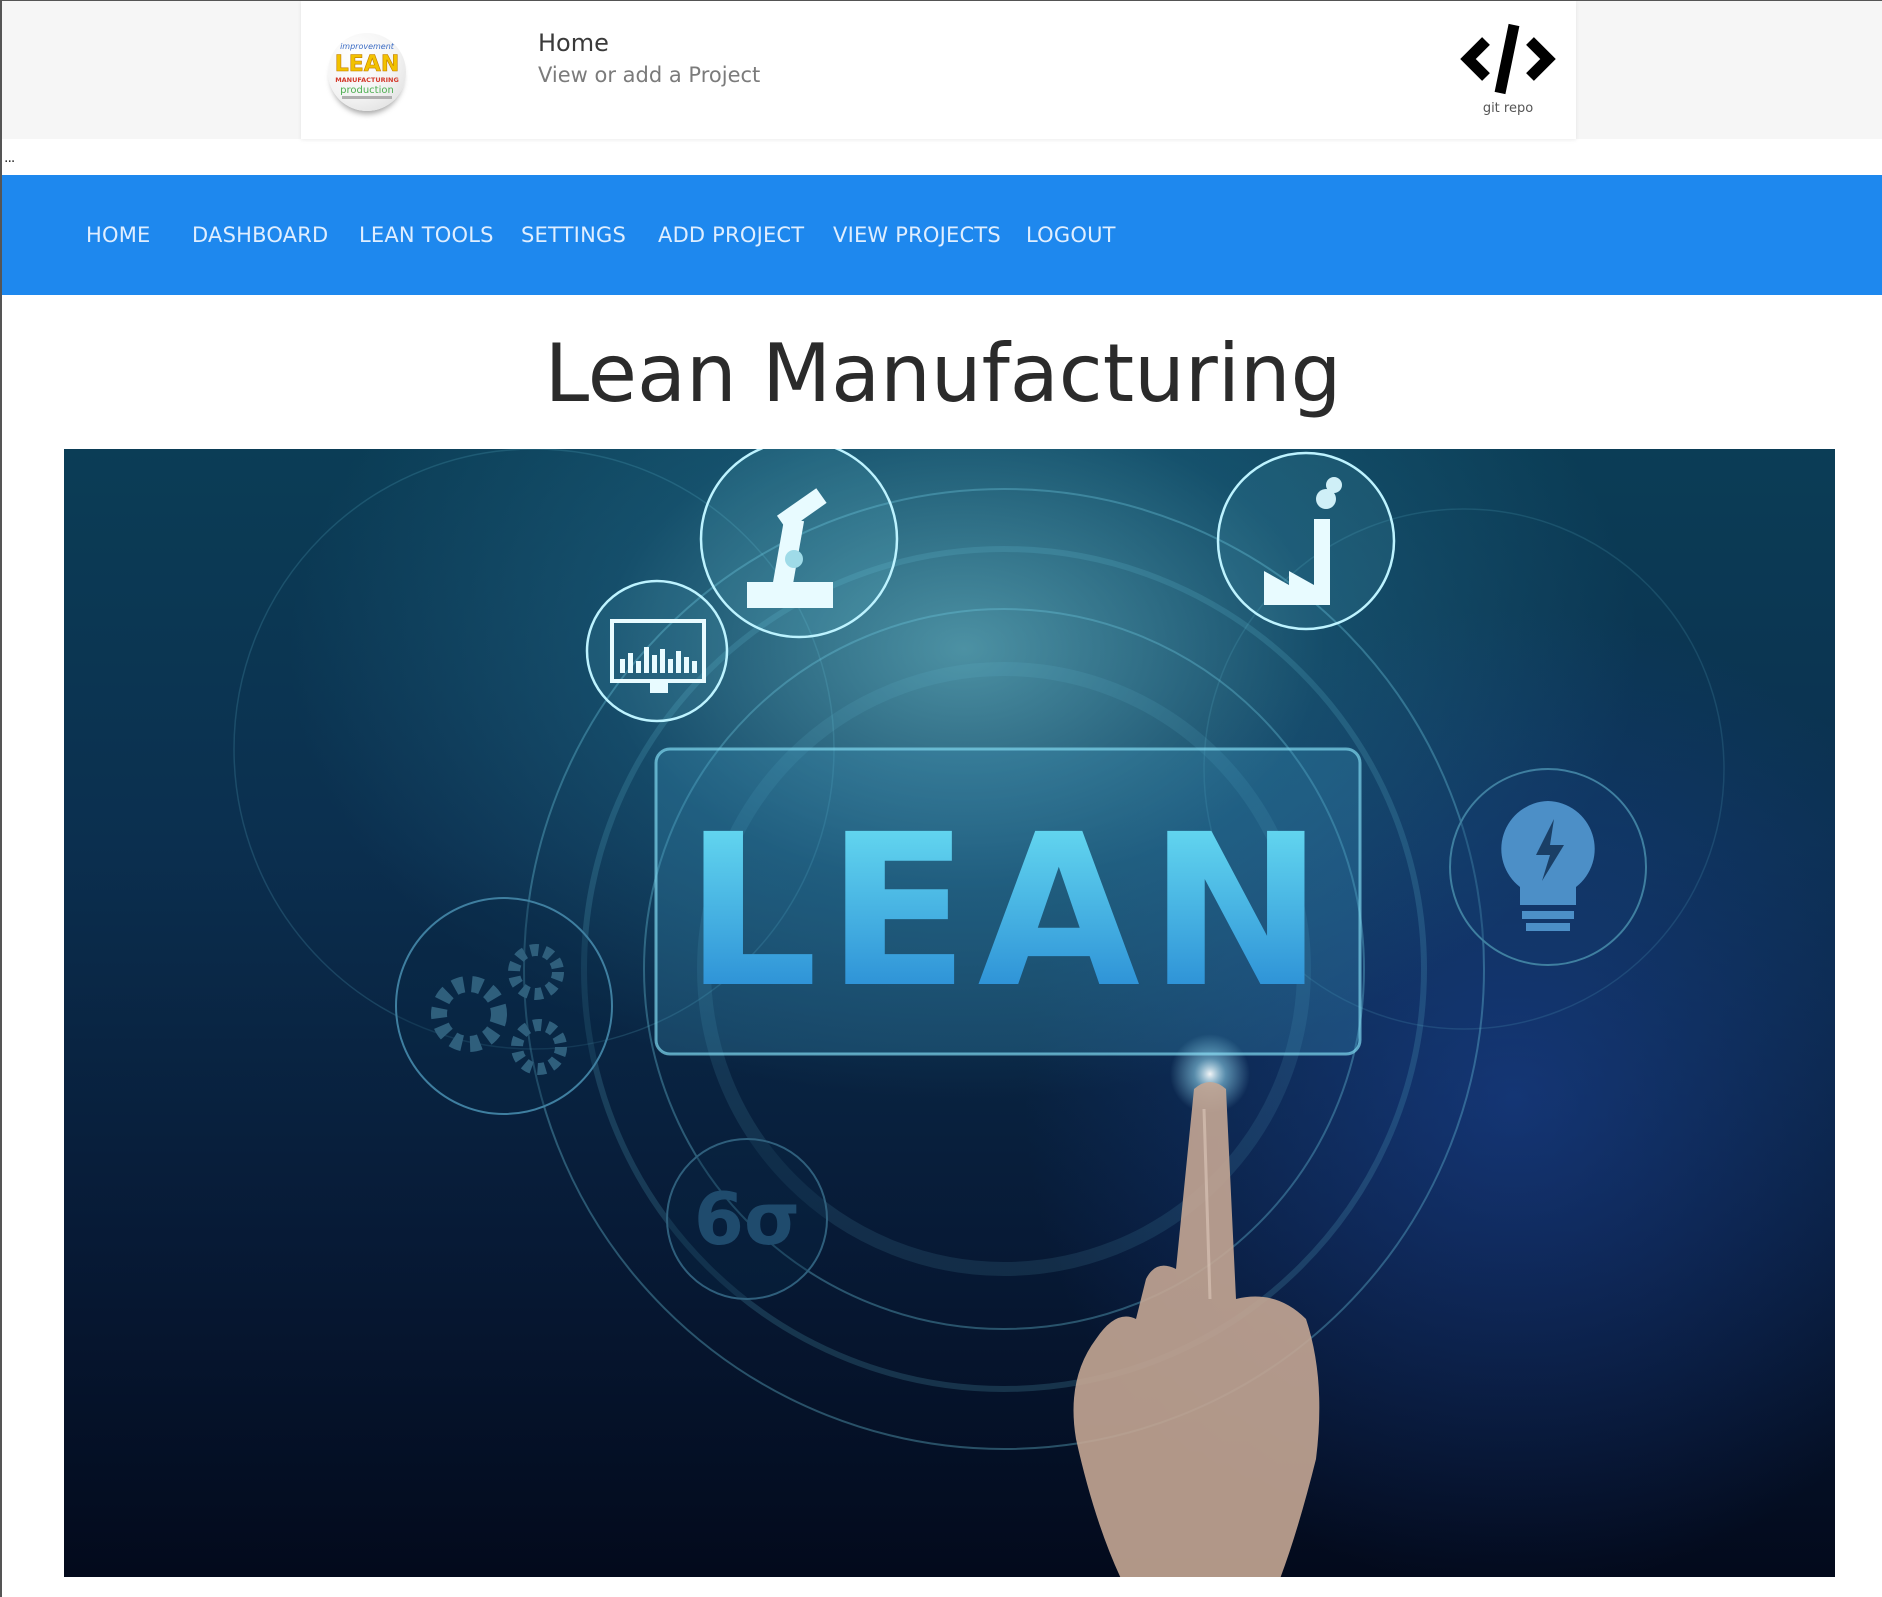  I want to click on git-repo-label: git repo, so click(1508, 108).